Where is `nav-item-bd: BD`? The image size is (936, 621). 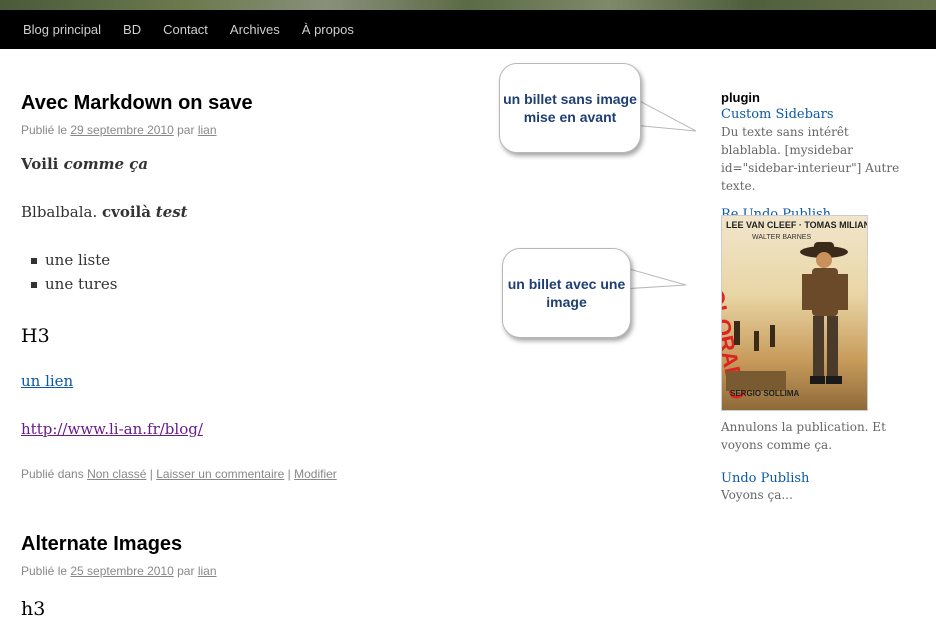
nav-item-bd: BD is located at coordinates (132, 29).